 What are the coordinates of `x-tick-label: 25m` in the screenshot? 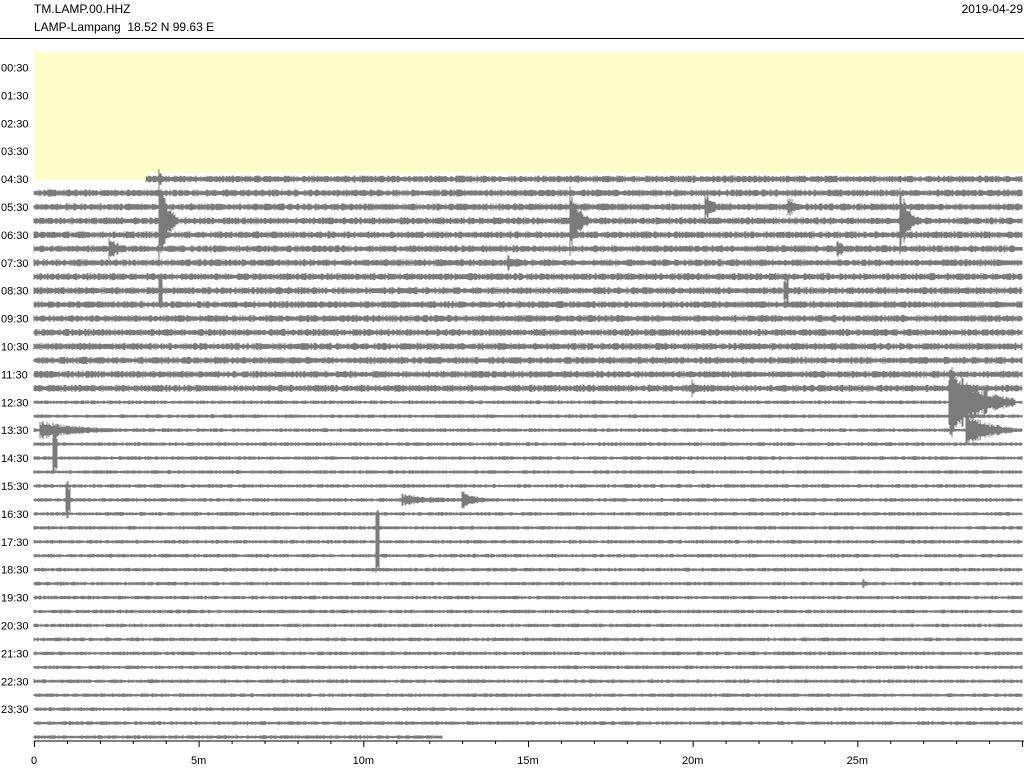 It's located at (857, 761).